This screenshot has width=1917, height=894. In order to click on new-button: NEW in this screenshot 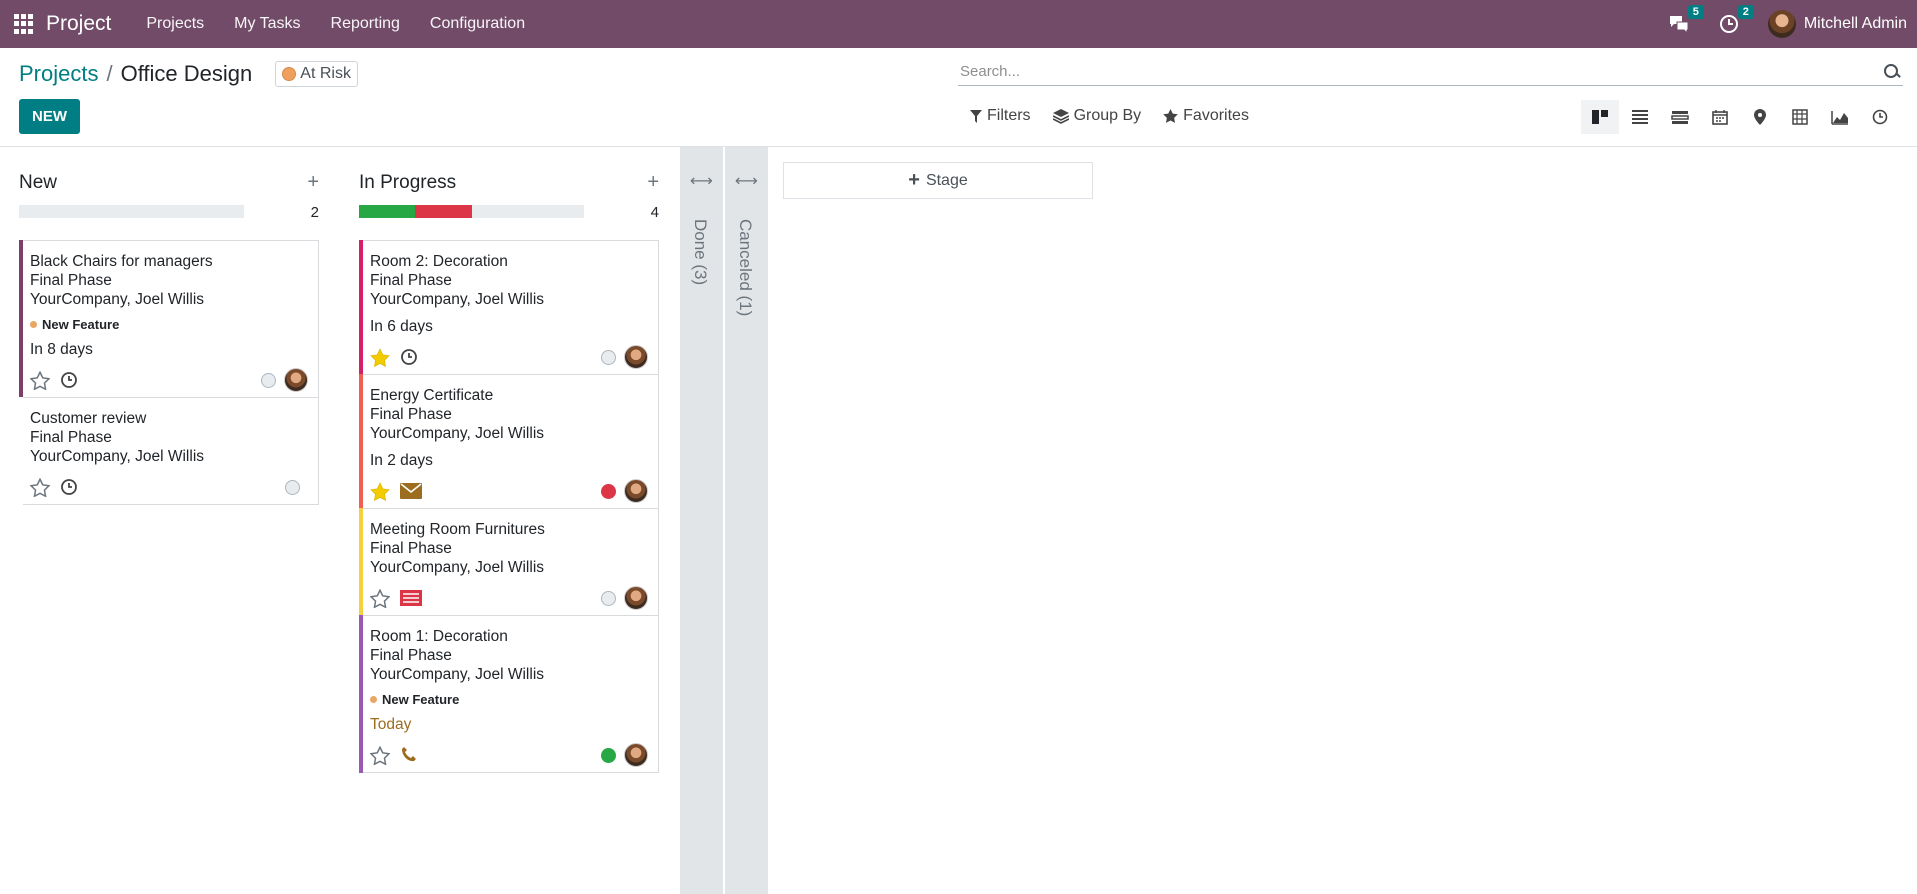, I will do `click(49, 116)`.